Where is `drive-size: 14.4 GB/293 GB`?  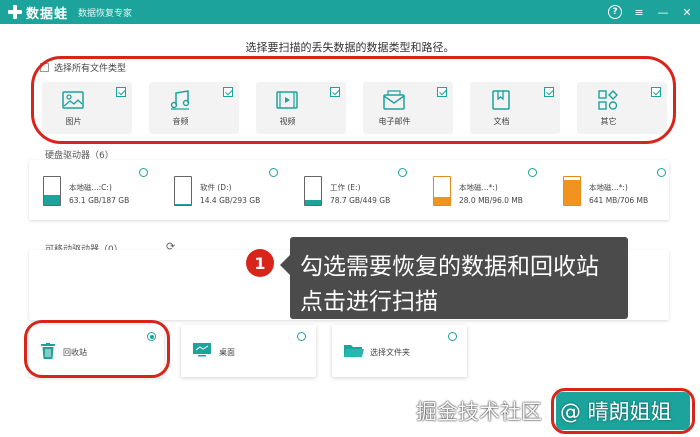
drive-size: 14.4 GB/293 GB is located at coordinates (230, 200).